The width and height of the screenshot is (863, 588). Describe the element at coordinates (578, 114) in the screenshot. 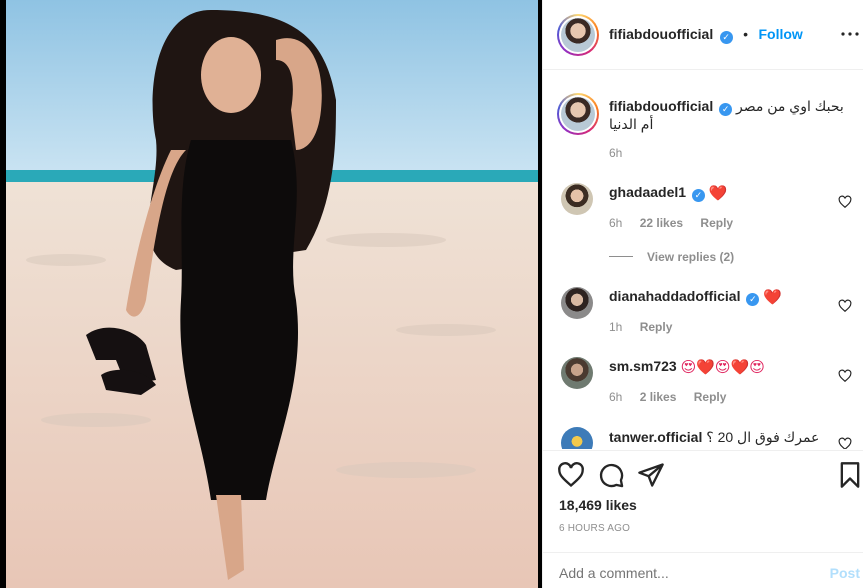

I see `caption-avatar` at that location.